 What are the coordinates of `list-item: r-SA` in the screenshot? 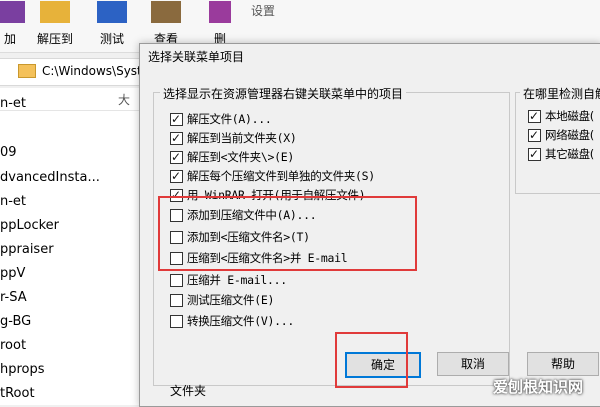 It's located at (13, 297).